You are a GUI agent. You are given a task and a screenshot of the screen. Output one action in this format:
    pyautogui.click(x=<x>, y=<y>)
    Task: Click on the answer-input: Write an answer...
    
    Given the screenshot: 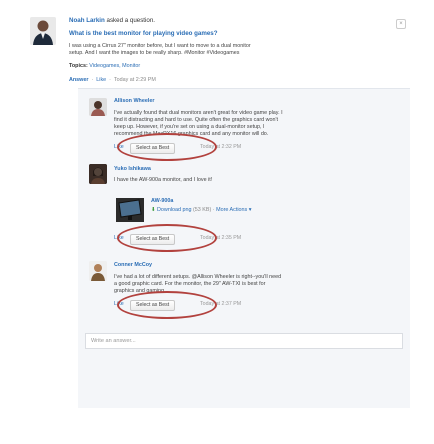 What is the action you would take?
    pyautogui.click(x=244, y=341)
    